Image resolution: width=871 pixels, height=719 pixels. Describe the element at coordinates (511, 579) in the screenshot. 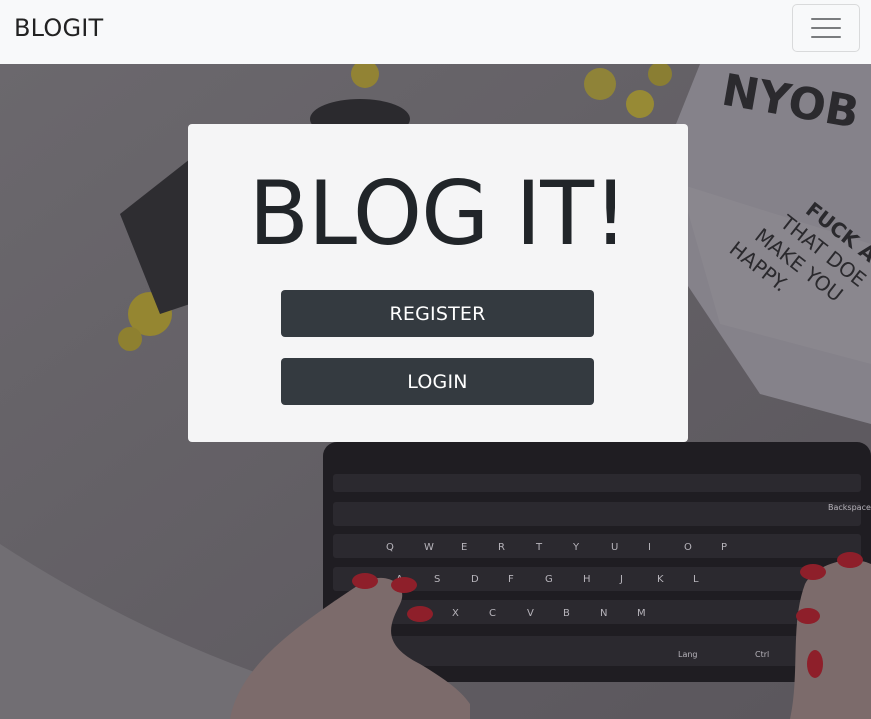

I see `svg-text: F` at that location.